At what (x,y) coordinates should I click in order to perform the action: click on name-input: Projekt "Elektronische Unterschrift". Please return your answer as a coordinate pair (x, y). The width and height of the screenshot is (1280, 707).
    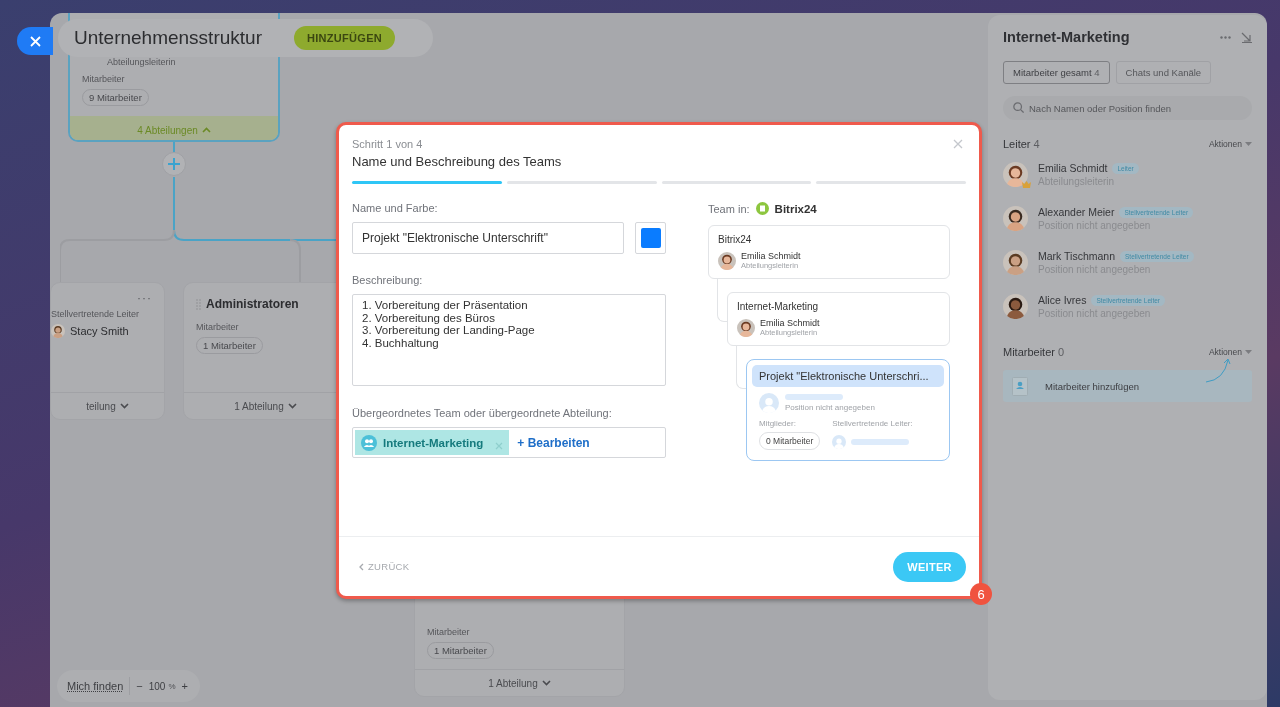
    Looking at the image, I should click on (488, 238).